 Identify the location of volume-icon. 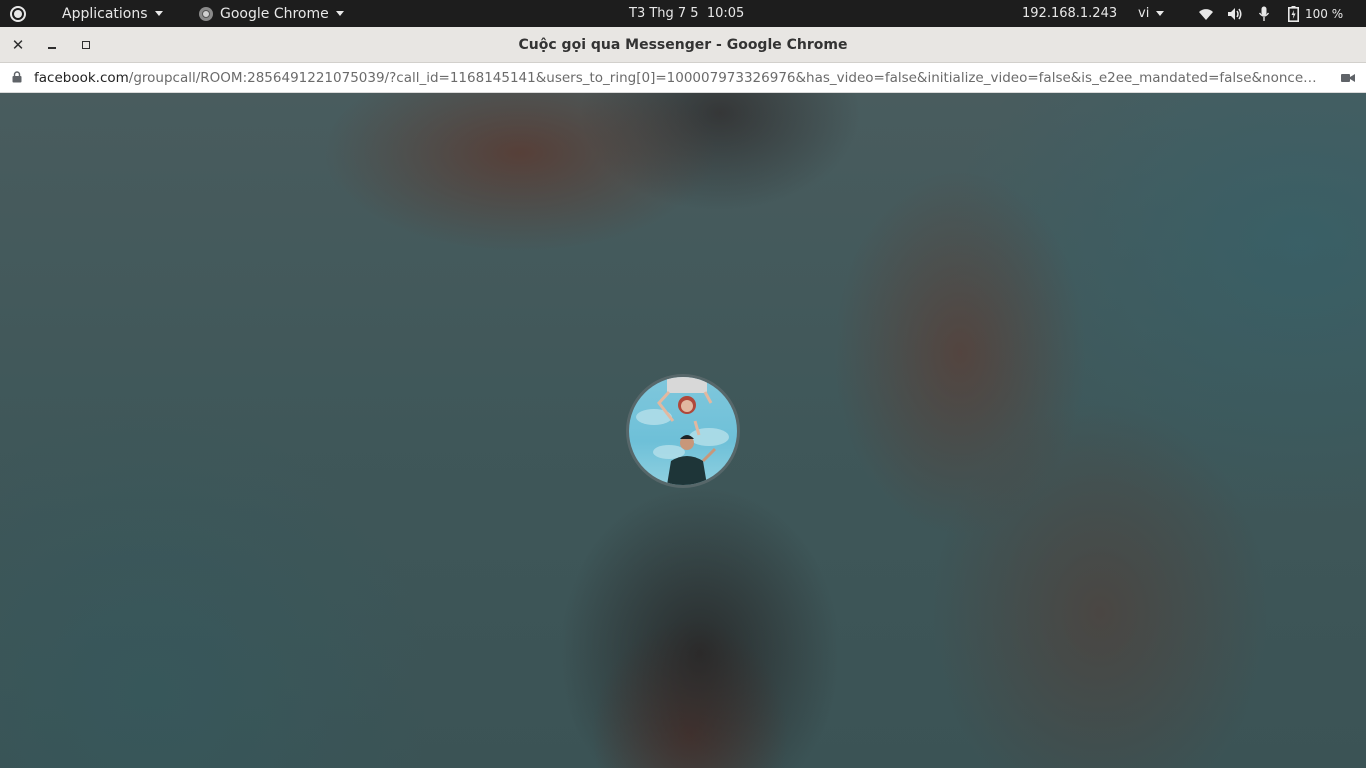
(1235, 14).